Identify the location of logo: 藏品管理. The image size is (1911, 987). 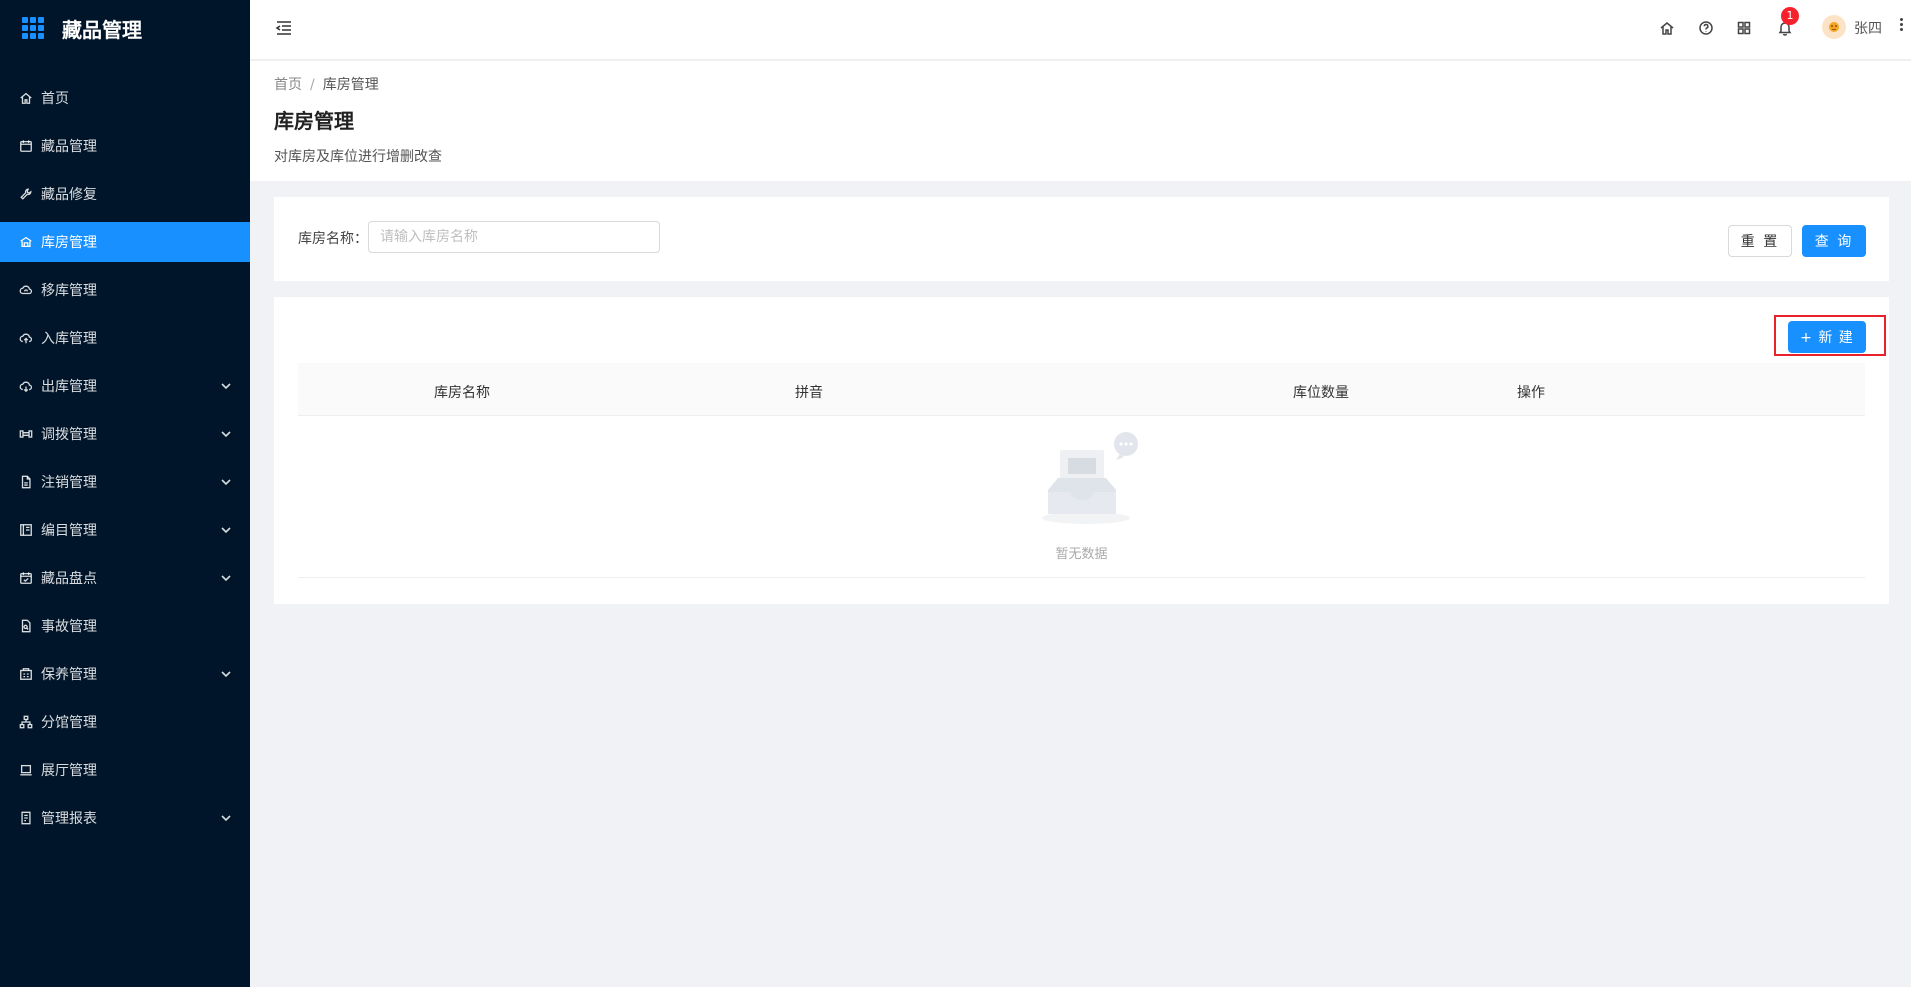
(125, 28).